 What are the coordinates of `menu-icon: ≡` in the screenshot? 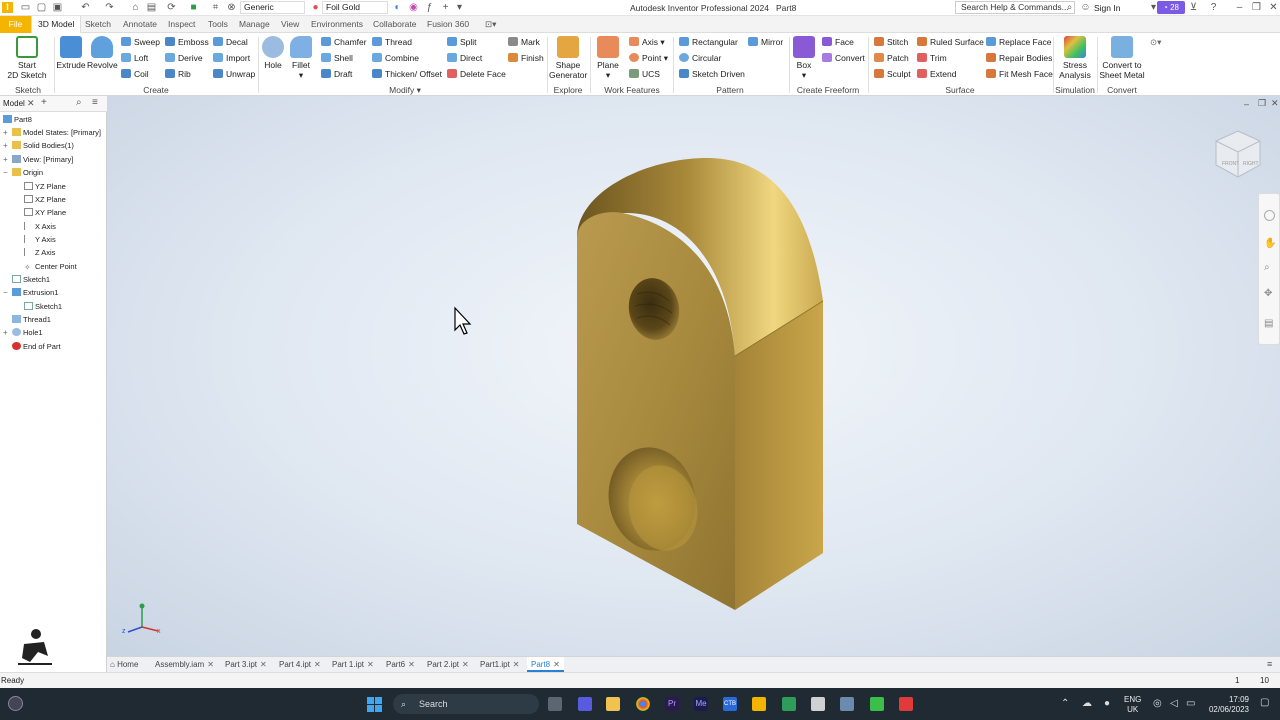 It's located at (95, 102).